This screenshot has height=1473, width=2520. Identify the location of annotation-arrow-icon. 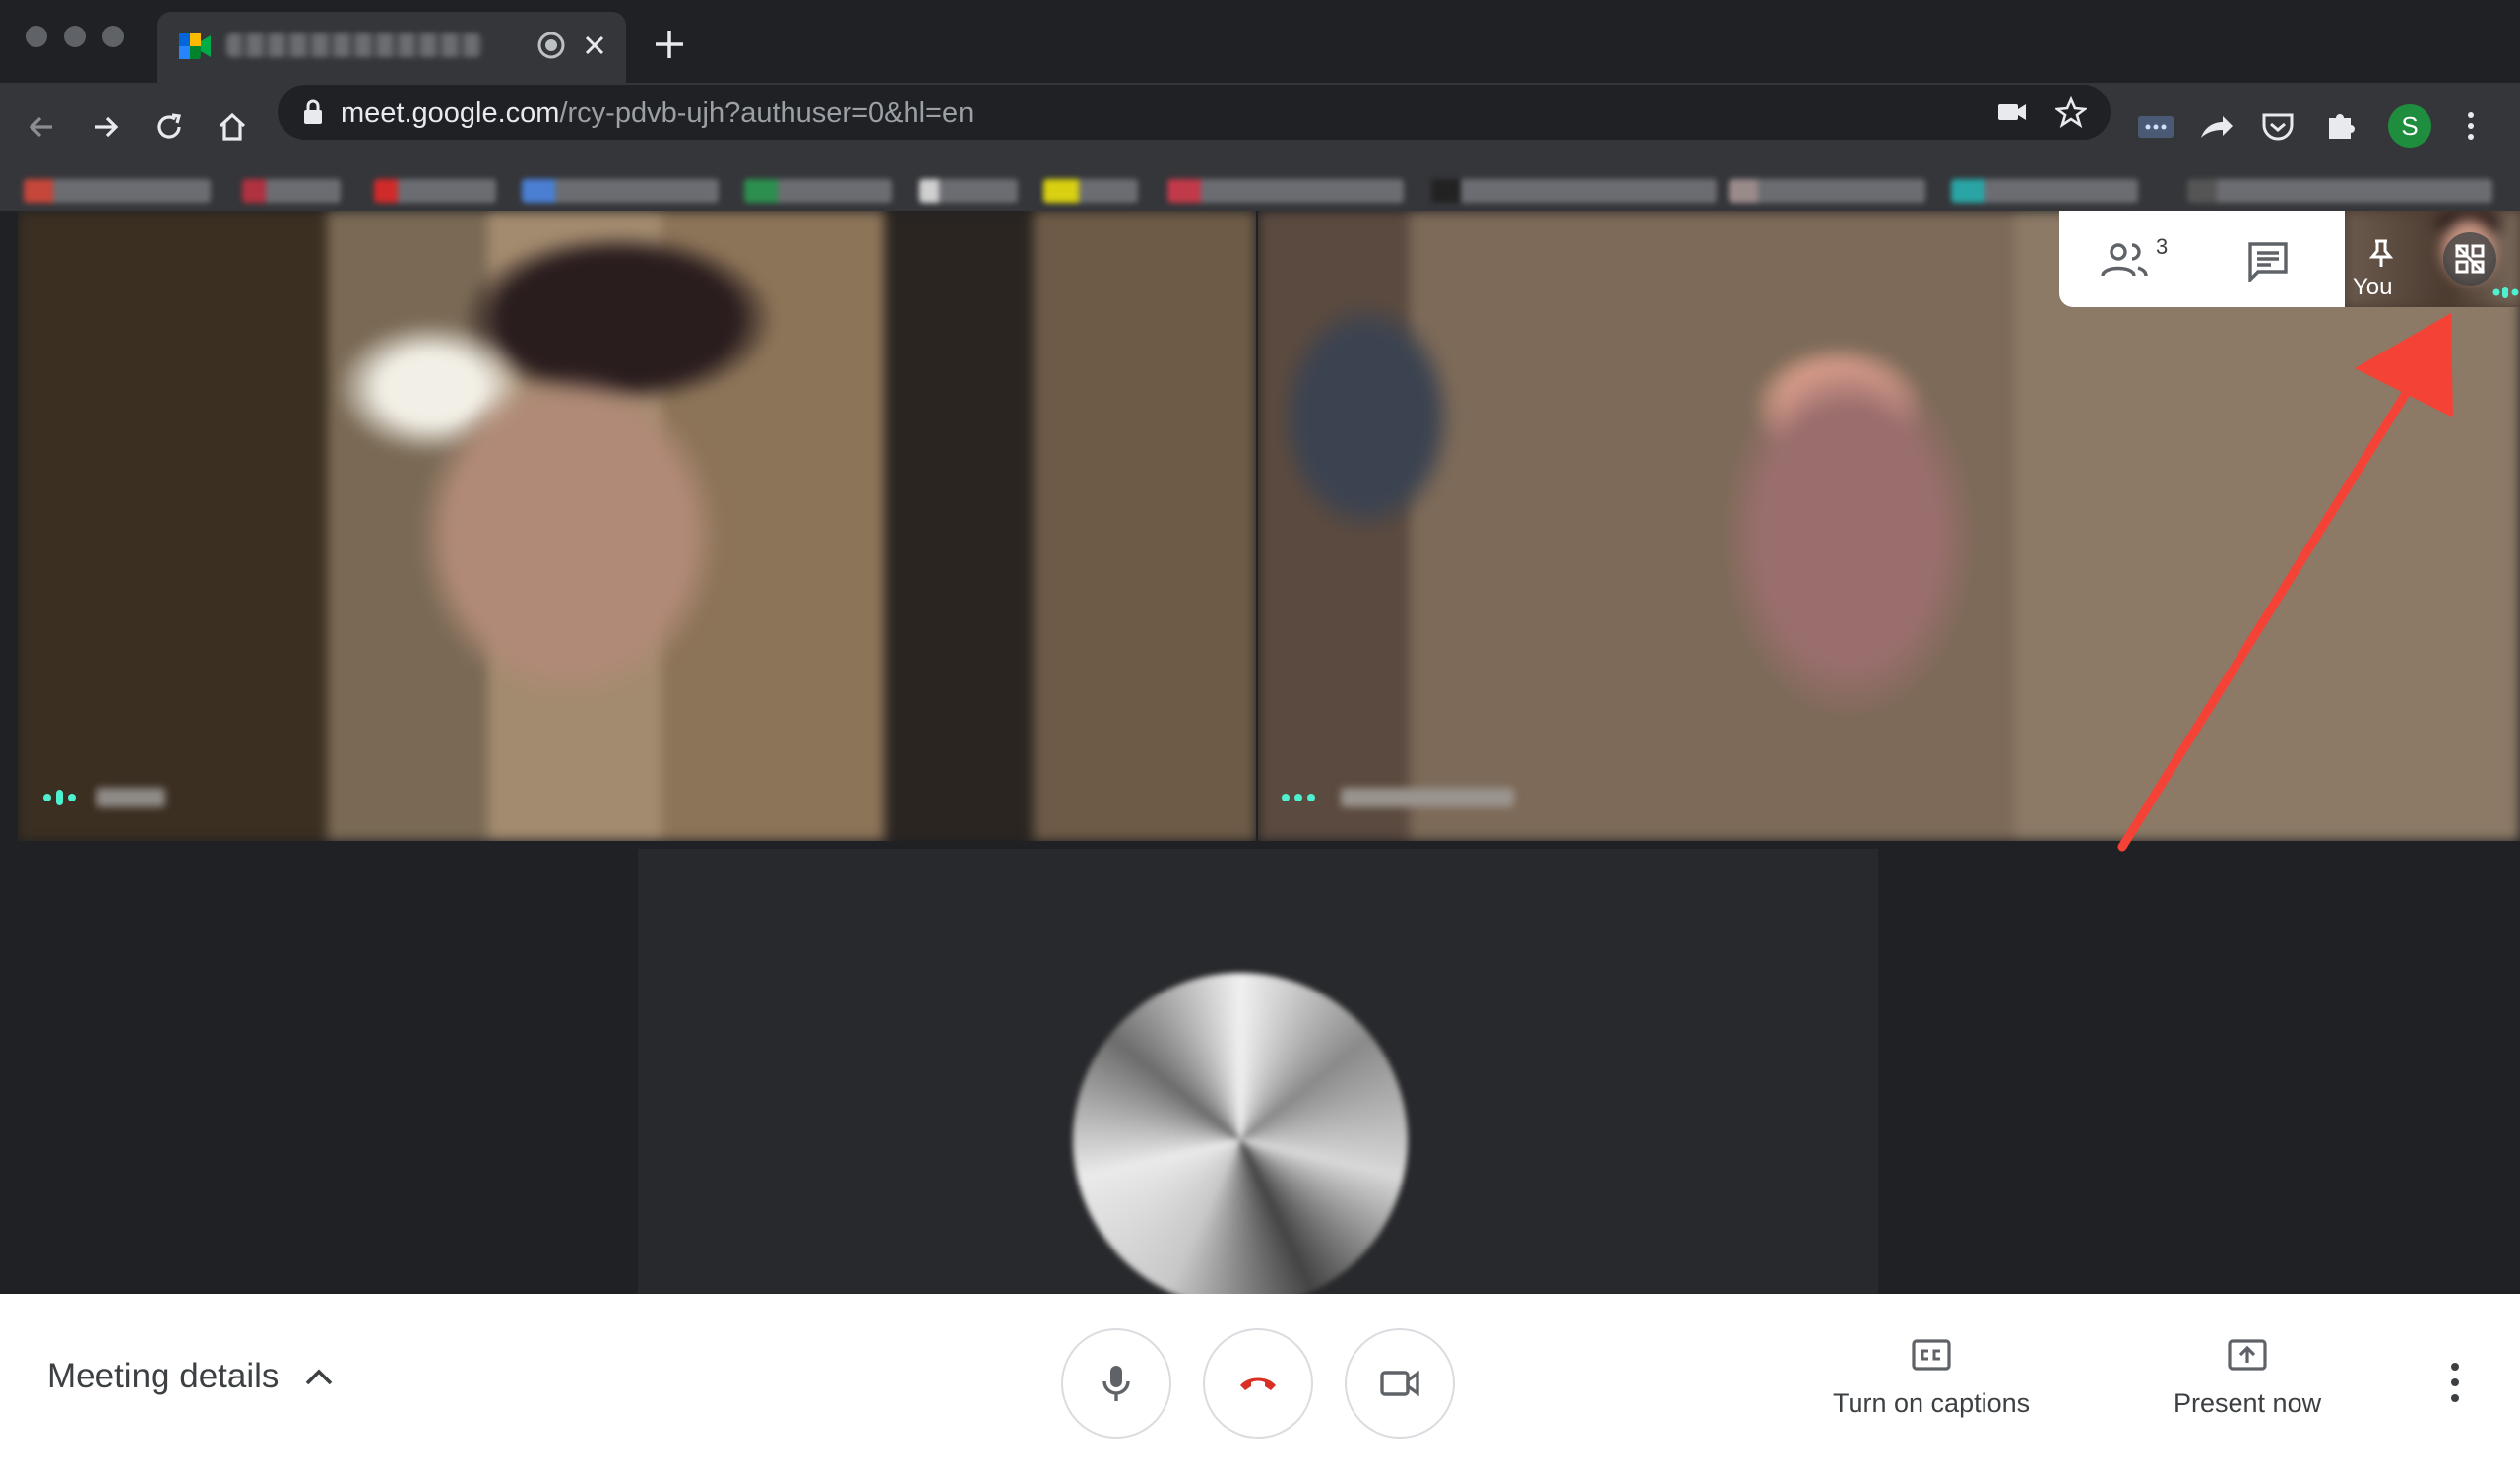
(2285, 582).